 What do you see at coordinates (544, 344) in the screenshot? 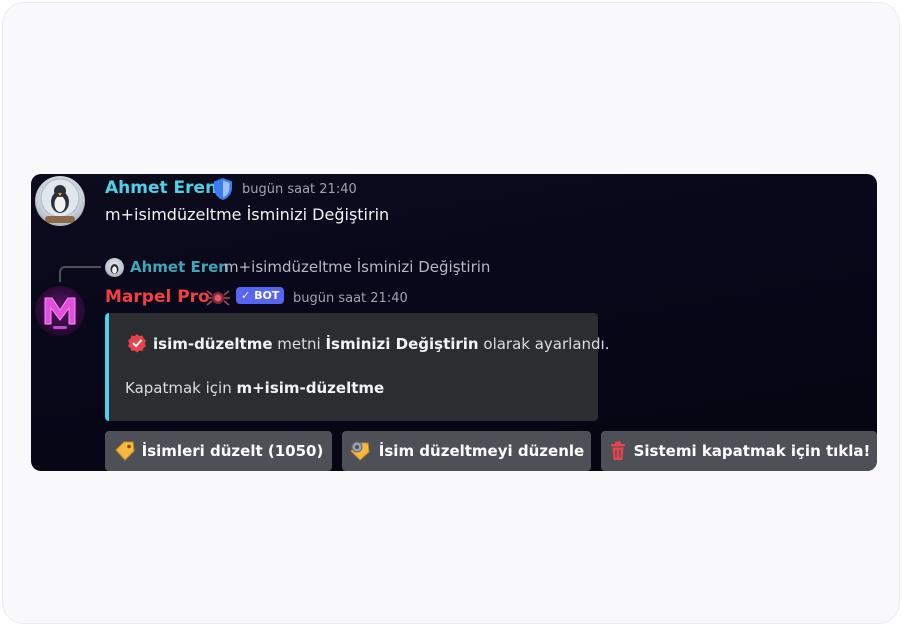
I see `embed-tail: olarak ayarlandı.` at bounding box center [544, 344].